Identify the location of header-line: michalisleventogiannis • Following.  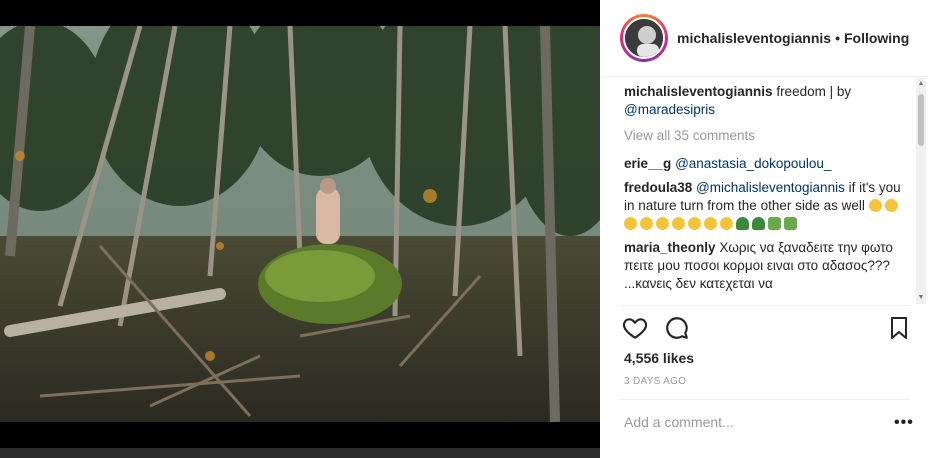
(793, 38).